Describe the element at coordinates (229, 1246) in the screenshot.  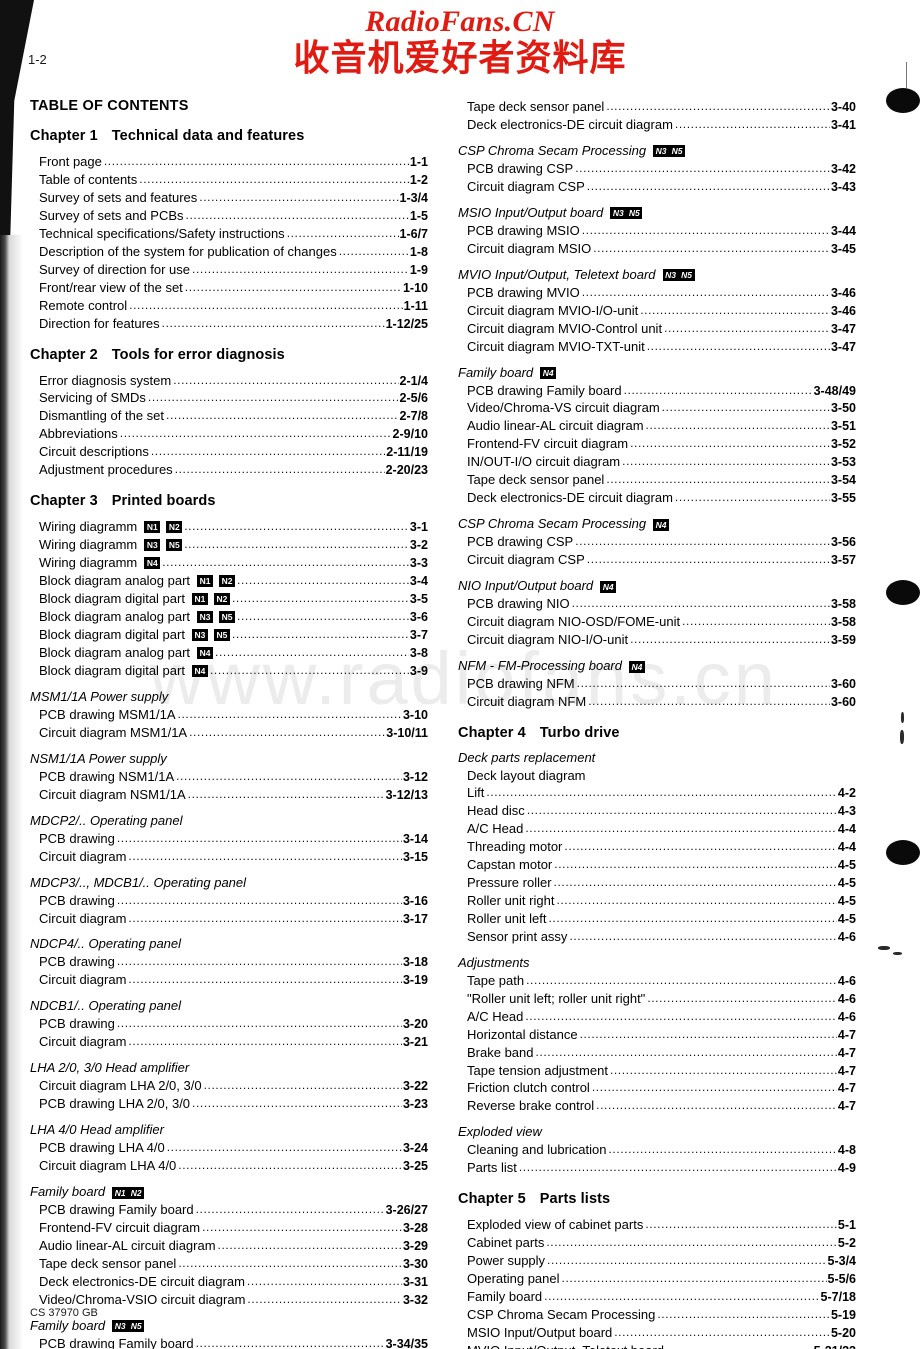
I see `toc-entry: Audio linear-AL circuit diagram 3-29` at that location.